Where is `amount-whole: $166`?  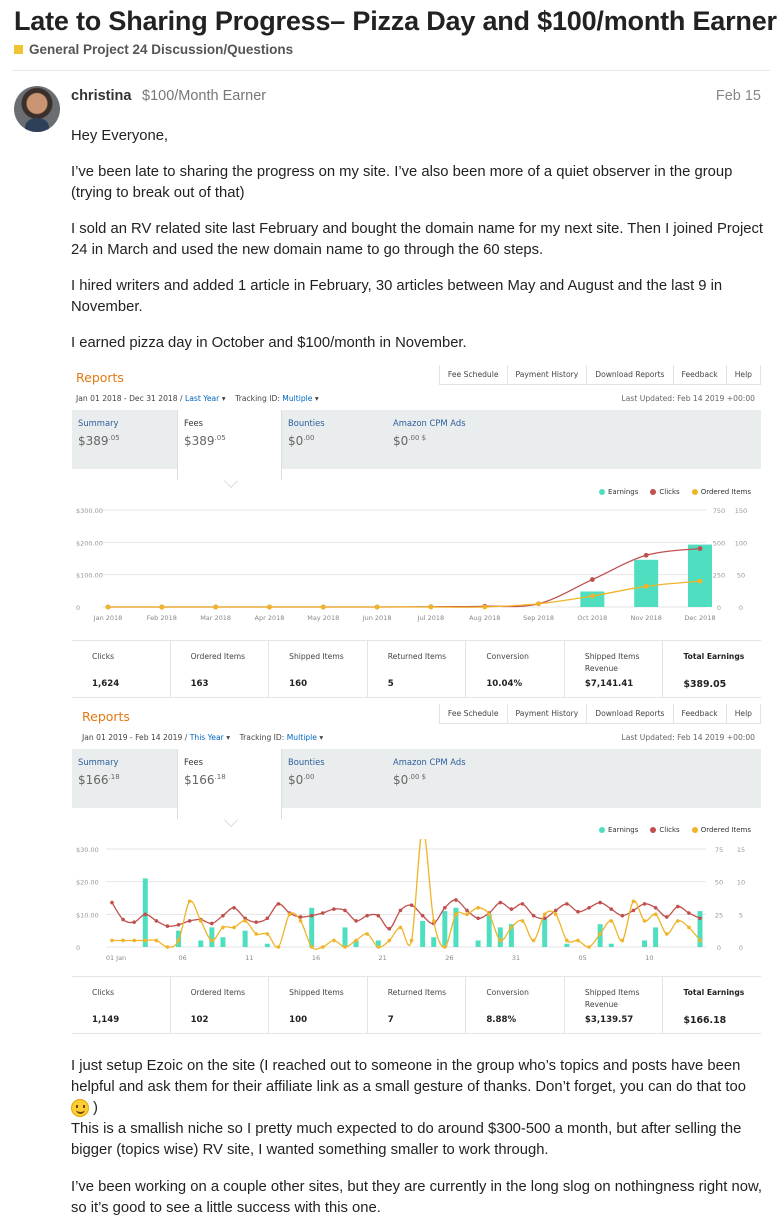
amount-whole: $166 is located at coordinates (93, 780).